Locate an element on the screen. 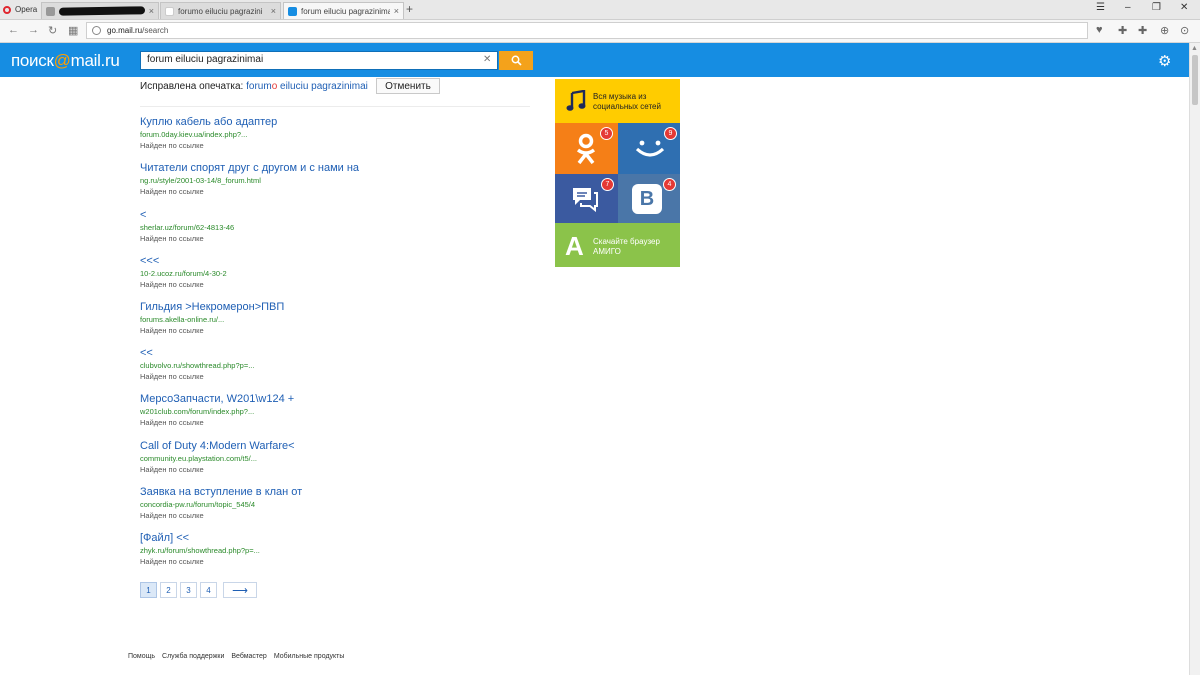  smile-icon is located at coordinates (650, 148).